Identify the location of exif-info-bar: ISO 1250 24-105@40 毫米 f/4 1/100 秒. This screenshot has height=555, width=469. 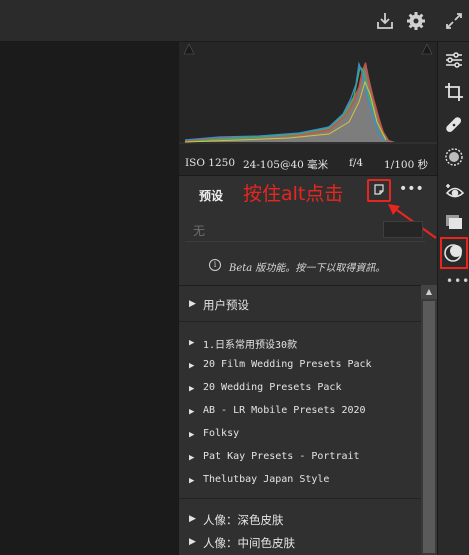
(308, 163).